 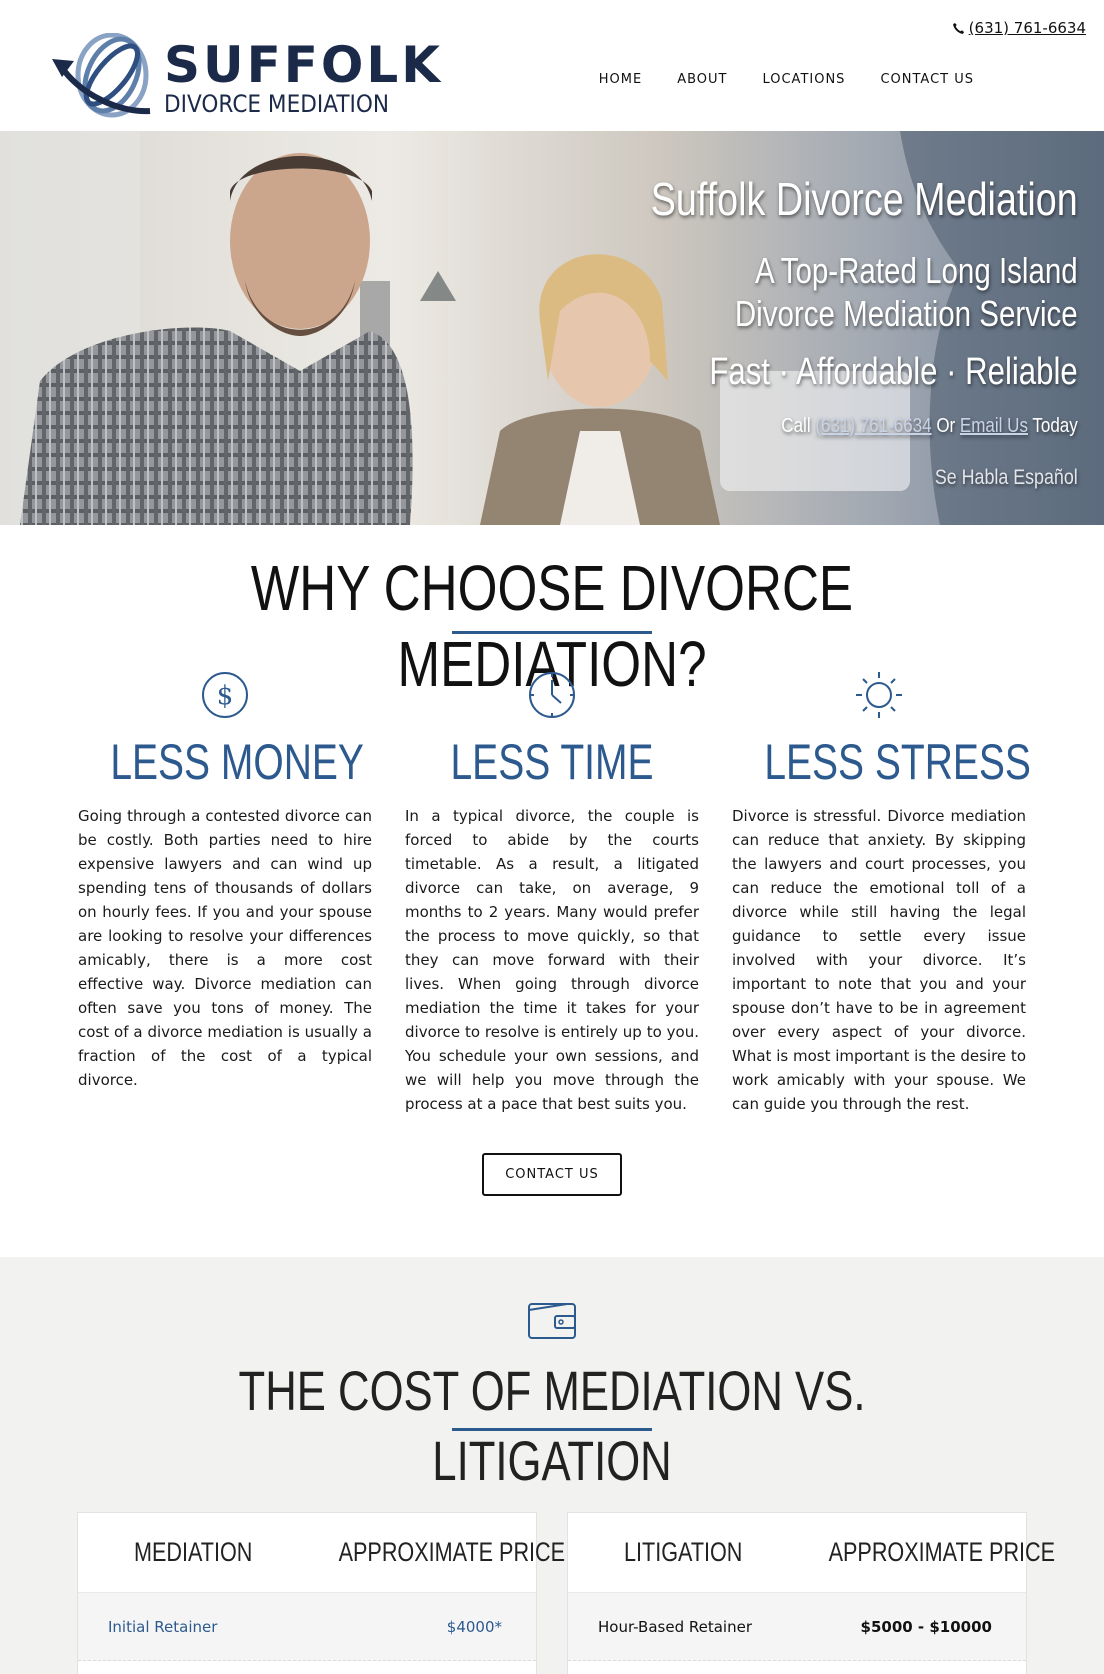 What do you see at coordinates (675, 1626) in the screenshot?
I see `row-item: Hour-Based Retainer` at bounding box center [675, 1626].